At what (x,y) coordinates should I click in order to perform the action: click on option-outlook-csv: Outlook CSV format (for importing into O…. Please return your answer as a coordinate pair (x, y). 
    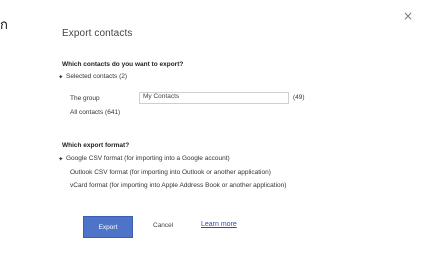
    Looking at the image, I should click on (170, 172).